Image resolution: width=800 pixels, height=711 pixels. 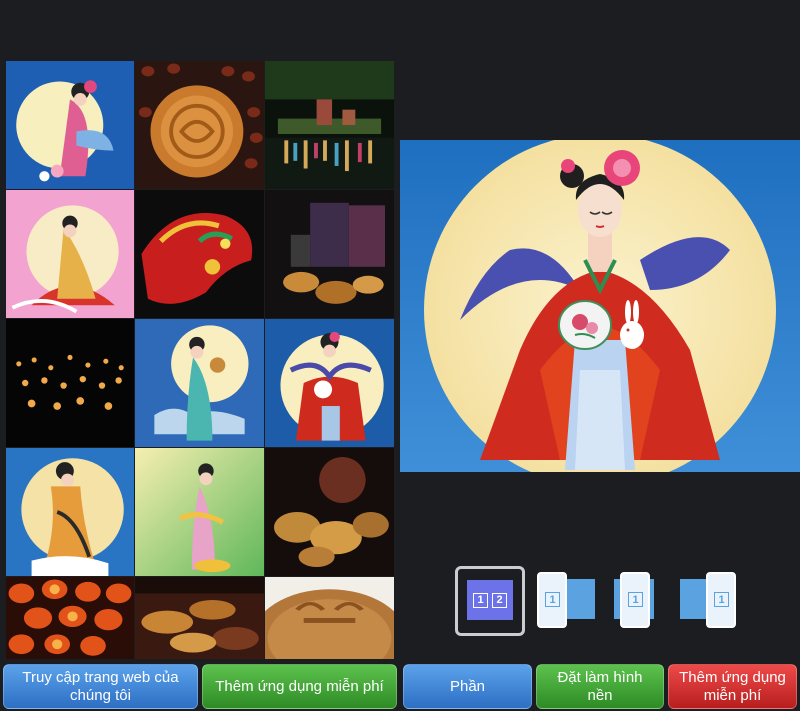 What do you see at coordinates (70, 618) in the screenshot?
I see `red-lanterns-icon` at bounding box center [70, 618].